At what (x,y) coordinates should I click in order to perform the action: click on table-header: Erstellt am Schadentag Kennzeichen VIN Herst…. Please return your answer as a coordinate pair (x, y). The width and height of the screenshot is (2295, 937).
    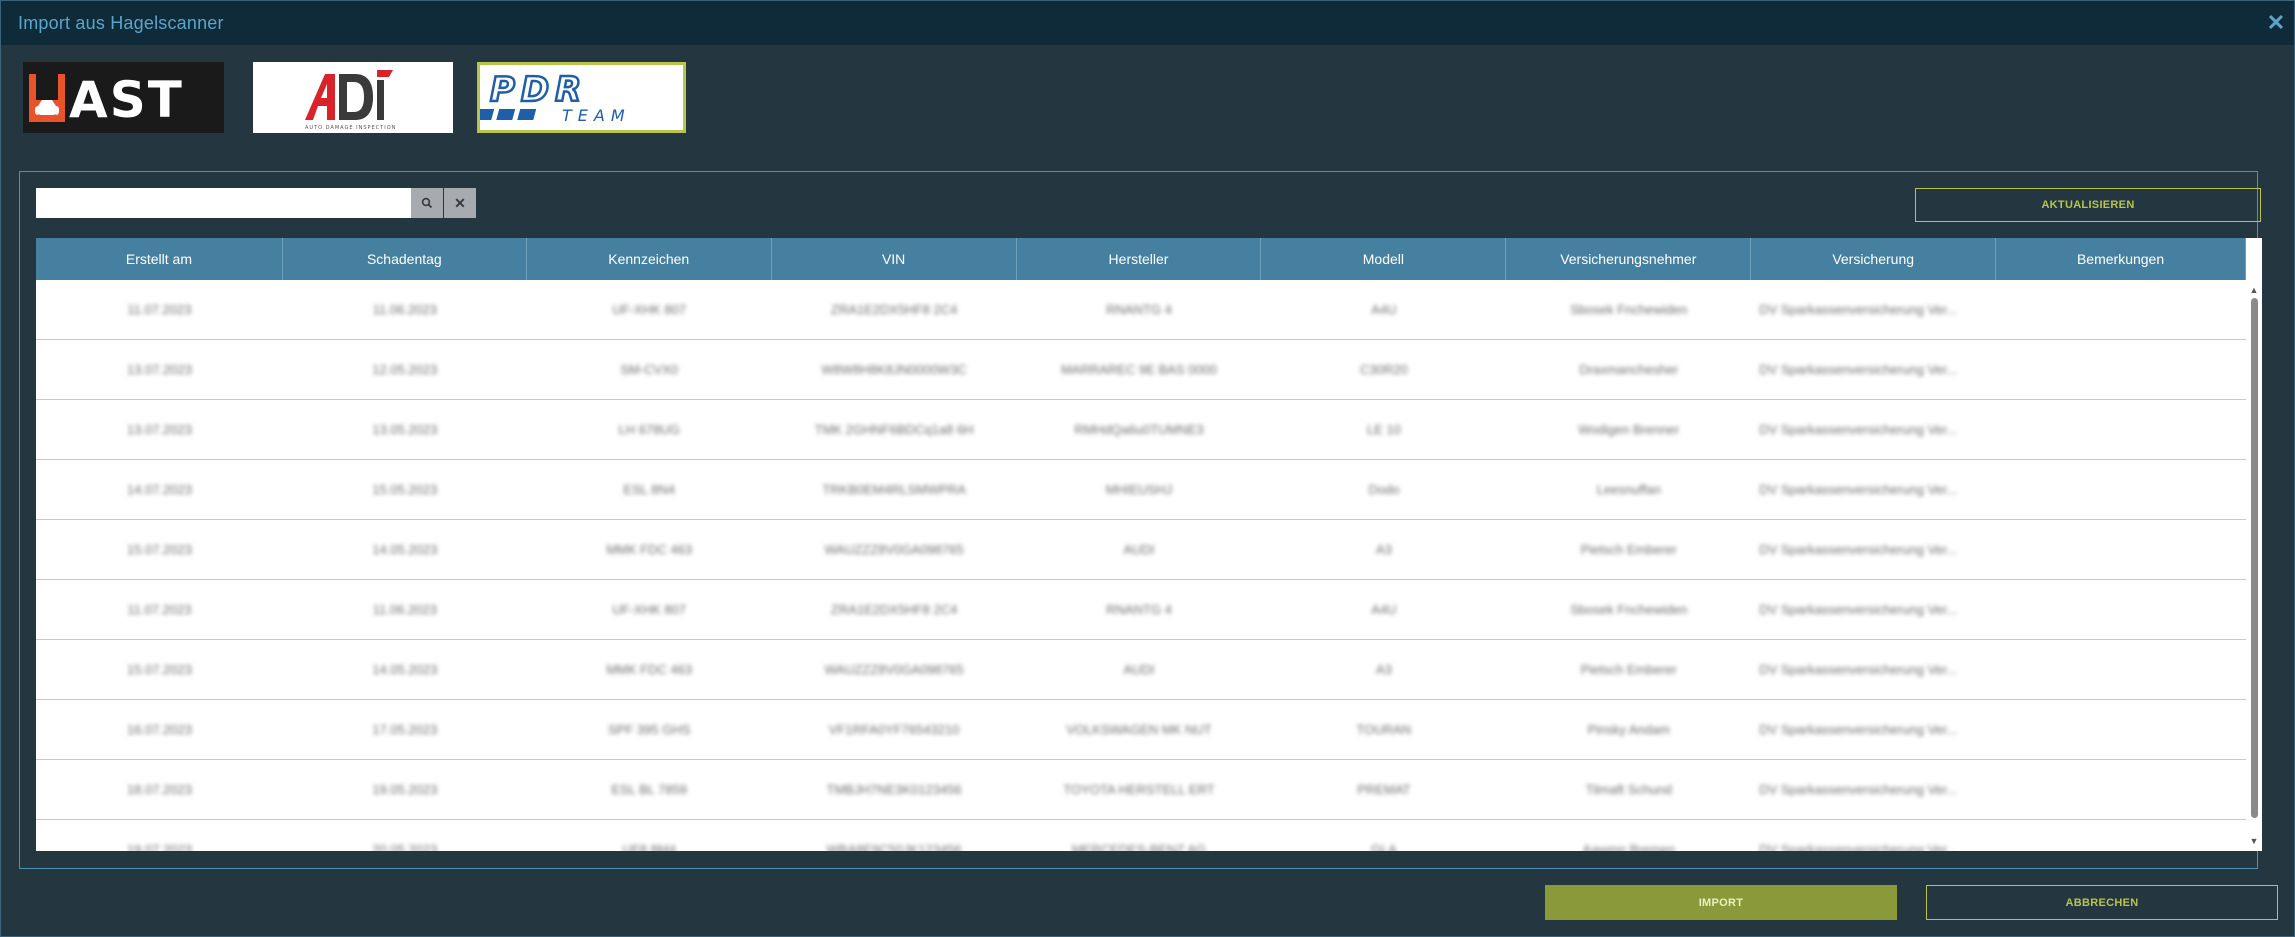
    Looking at the image, I should click on (1141, 259).